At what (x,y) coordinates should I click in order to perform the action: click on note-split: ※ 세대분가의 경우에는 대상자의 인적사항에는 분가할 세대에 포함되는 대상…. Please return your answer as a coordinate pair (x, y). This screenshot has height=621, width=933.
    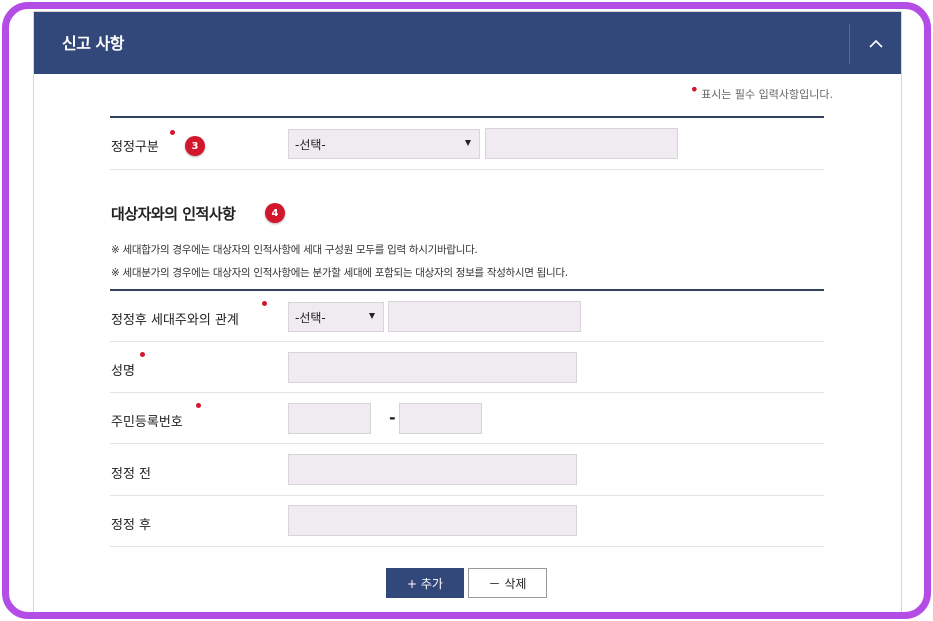
    Looking at the image, I should click on (339, 273).